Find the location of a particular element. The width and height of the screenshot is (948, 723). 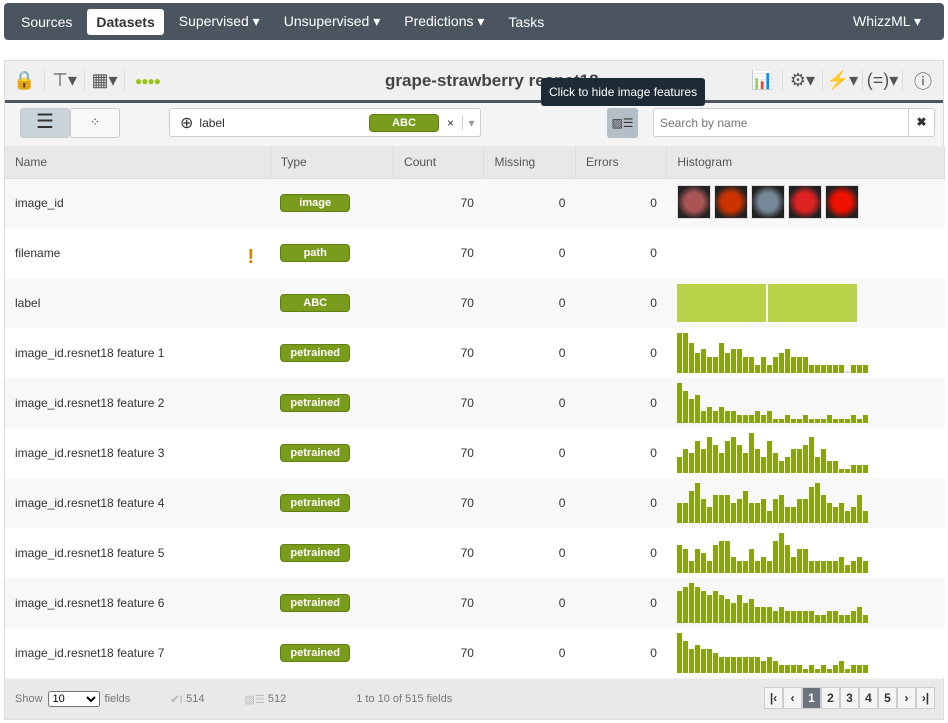

field-name: image_id.resnet18 feature 2 is located at coordinates (89, 403).